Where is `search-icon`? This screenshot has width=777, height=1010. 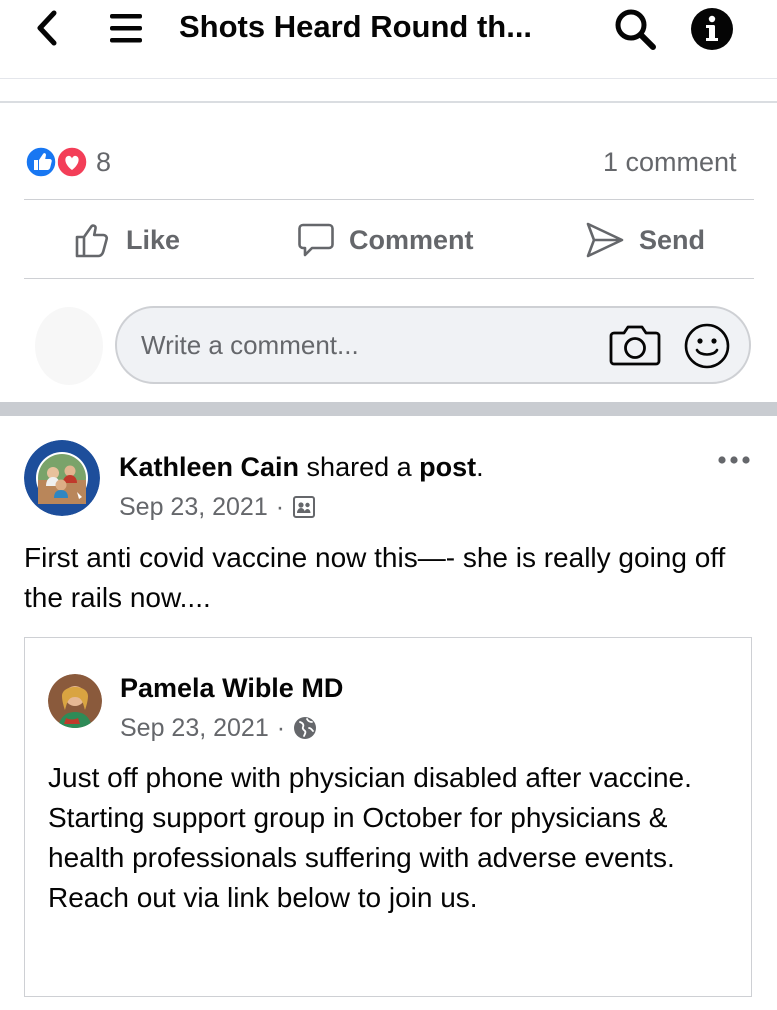 search-icon is located at coordinates (635, 29).